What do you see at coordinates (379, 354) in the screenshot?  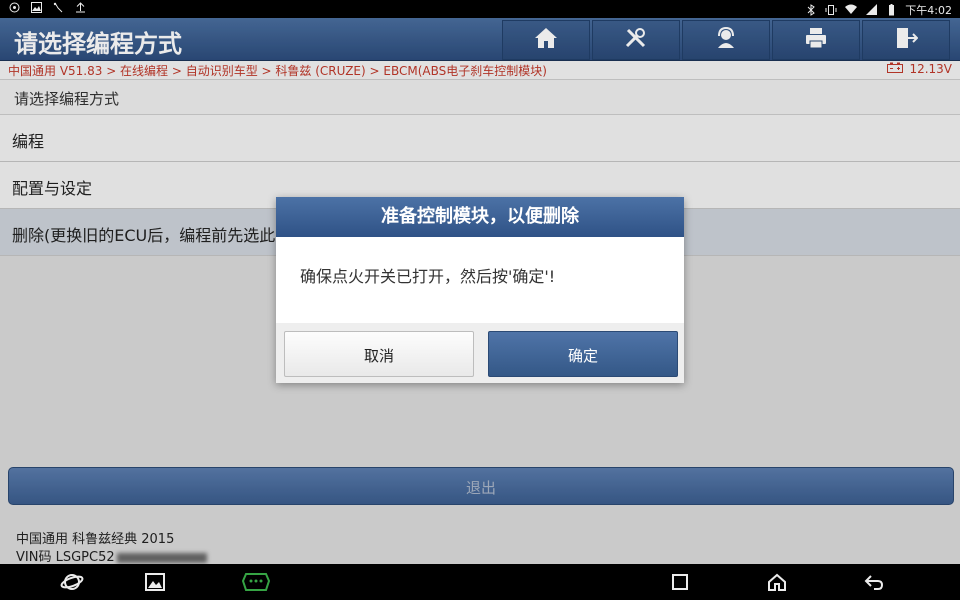 I see `cancel-button: 取消` at bounding box center [379, 354].